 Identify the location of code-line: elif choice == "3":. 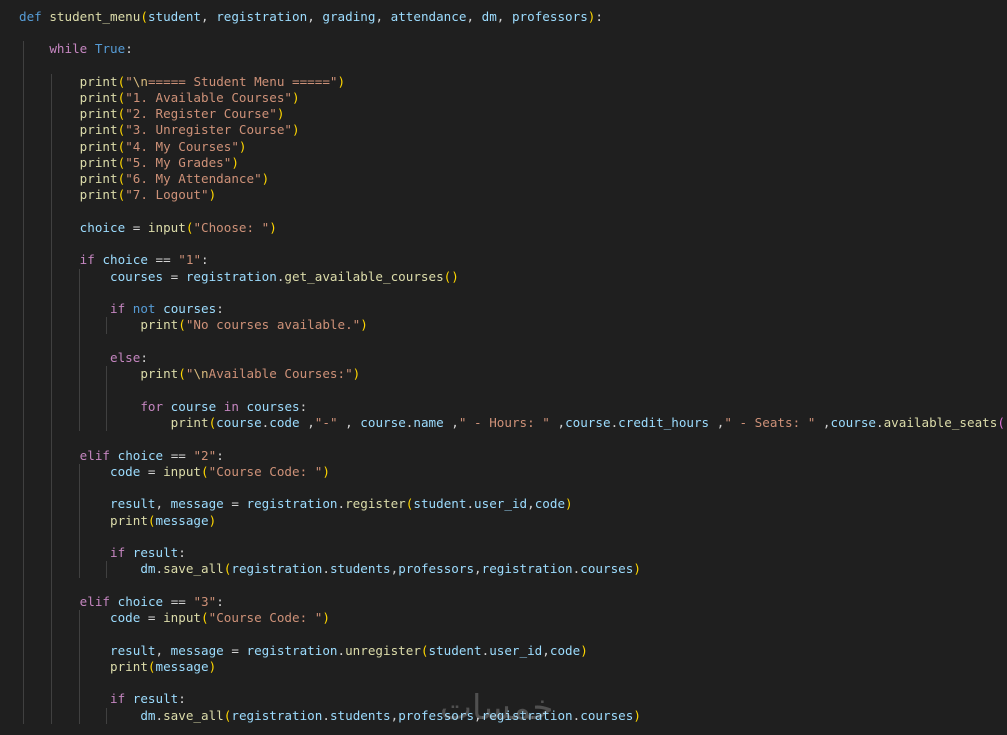
(121, 602).